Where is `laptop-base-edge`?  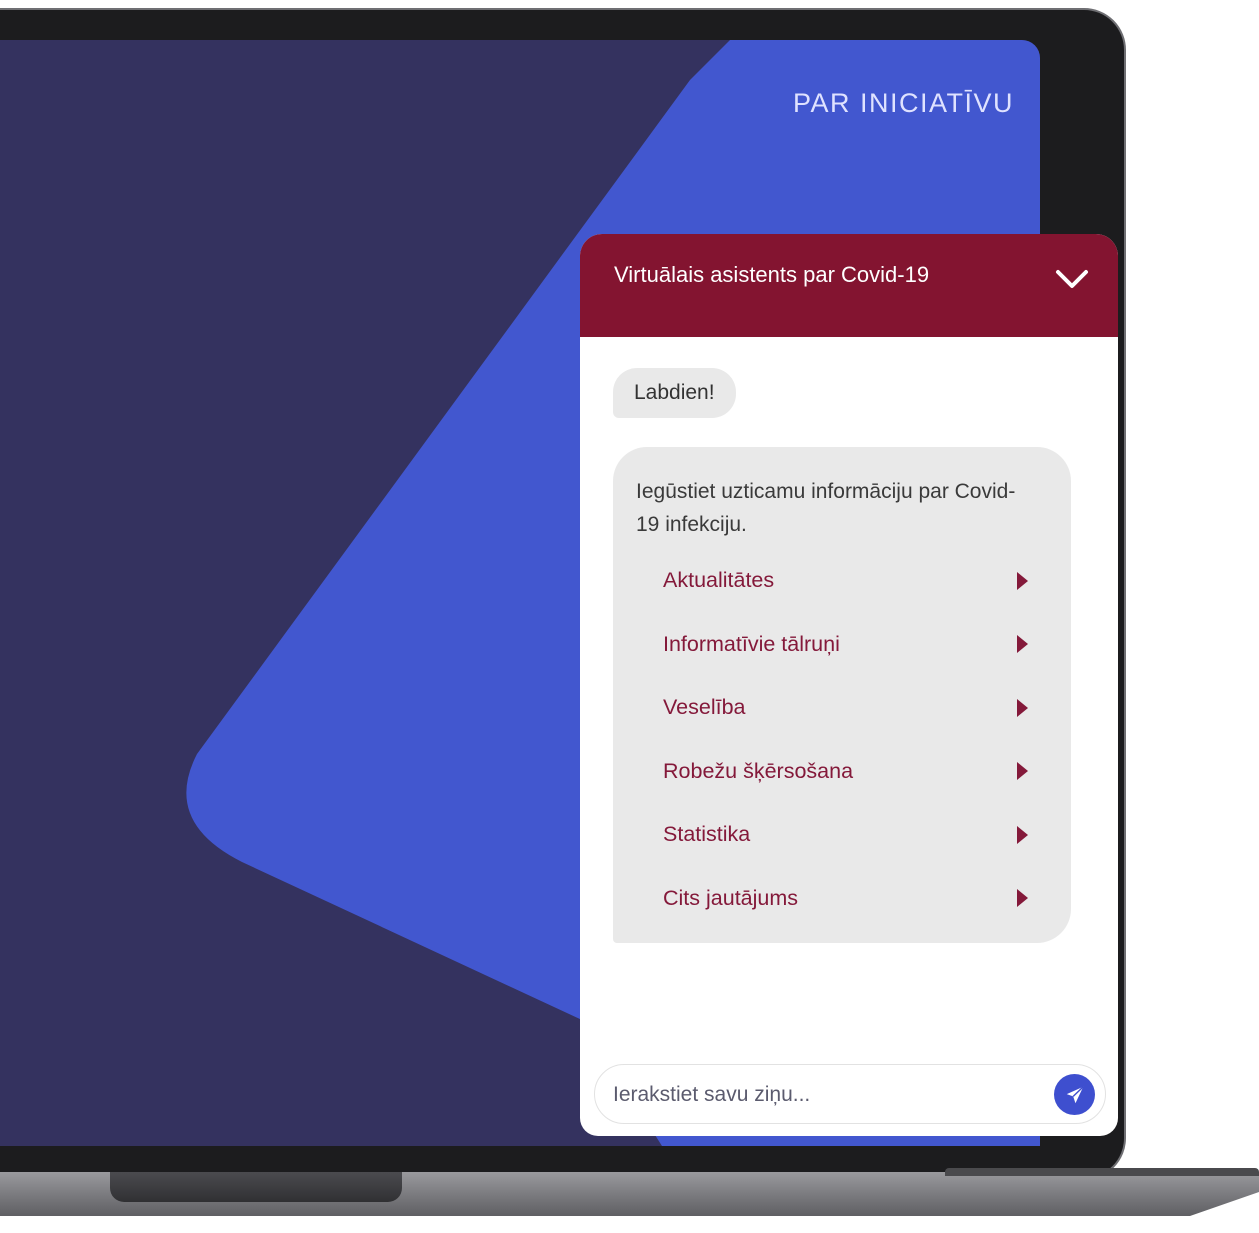 laptop-base-edge is located at coordinates (1102, 1172).